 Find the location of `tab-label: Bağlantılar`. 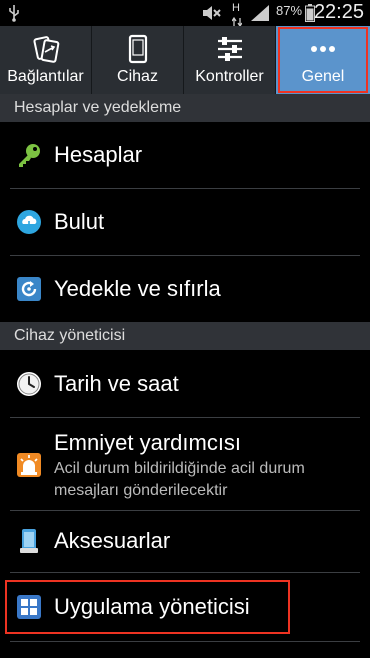

tab-label: Bağlantılar is located at coordinates (45, 76).